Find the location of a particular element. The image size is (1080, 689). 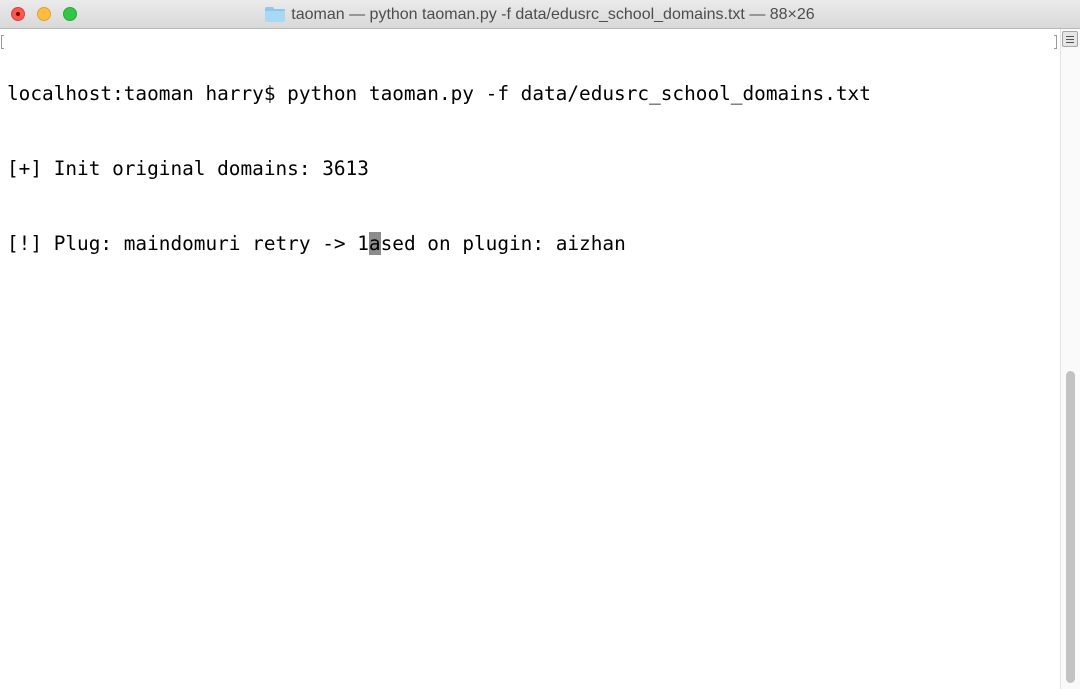

left-margin-bracket-icon is located at coordinates (2, 42).